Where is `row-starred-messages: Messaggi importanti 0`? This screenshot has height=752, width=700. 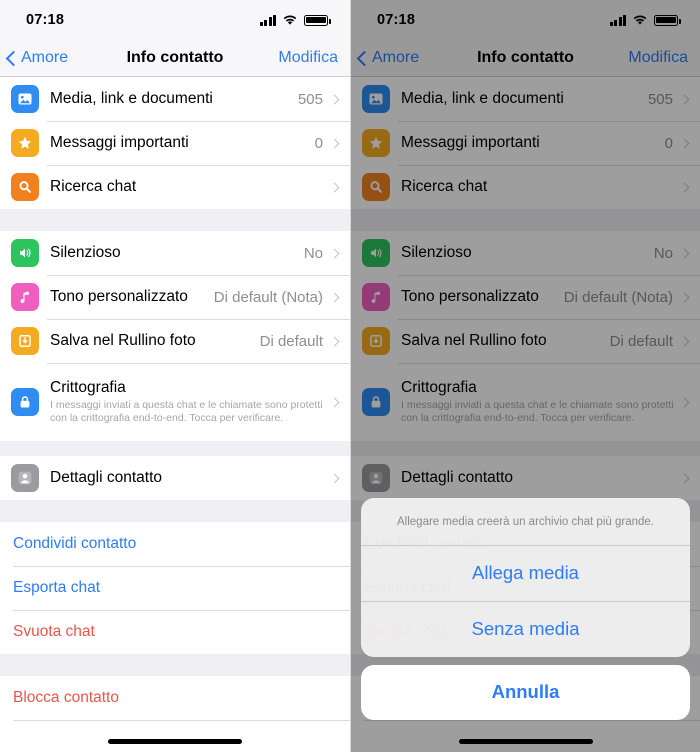 row-starred-messages: Messaggi importanti 0 is located at coordinates (175, 143).